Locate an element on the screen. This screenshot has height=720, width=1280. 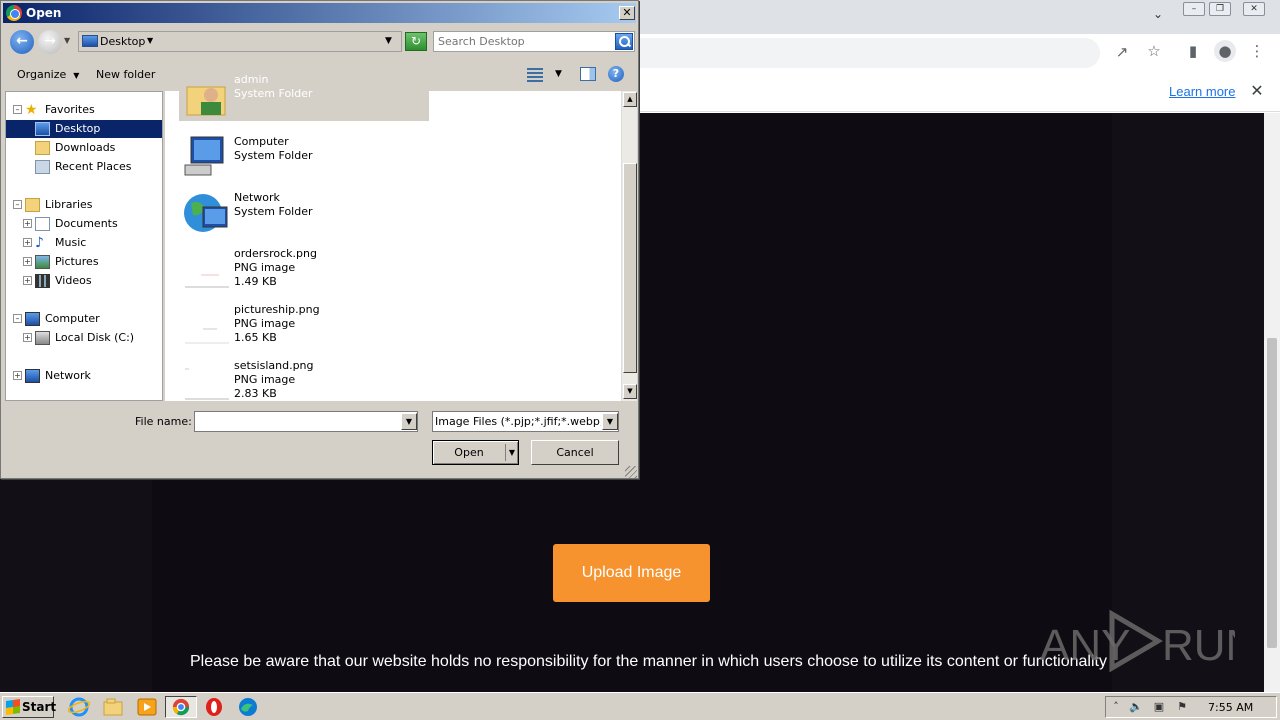
tree-downloads: Downloads is located at coordinates (84, 148).